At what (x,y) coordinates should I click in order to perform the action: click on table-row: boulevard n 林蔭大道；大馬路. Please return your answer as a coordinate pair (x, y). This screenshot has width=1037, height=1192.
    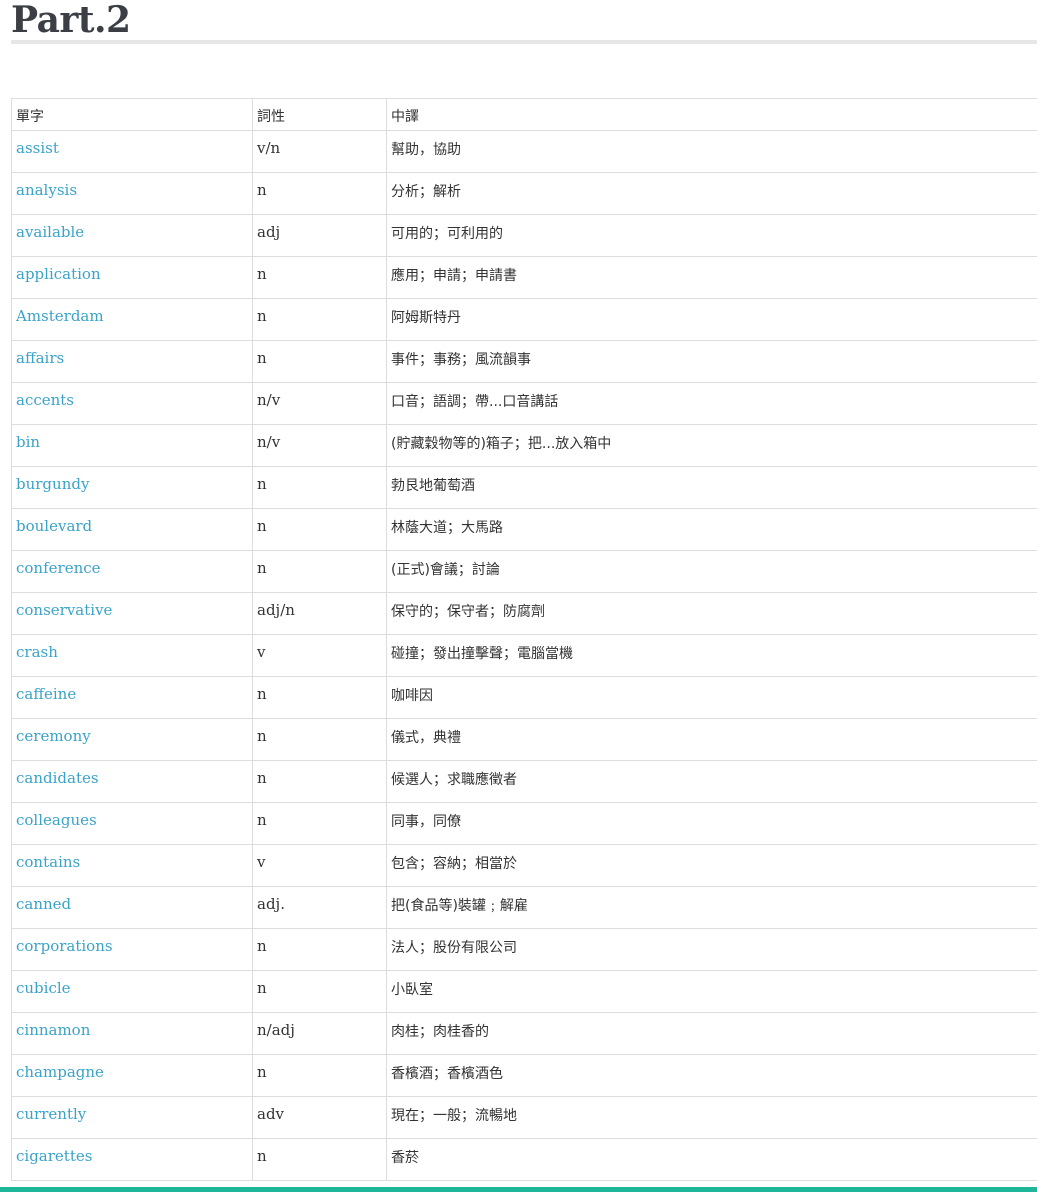
    Looking at the image, I should click on (524, 529).